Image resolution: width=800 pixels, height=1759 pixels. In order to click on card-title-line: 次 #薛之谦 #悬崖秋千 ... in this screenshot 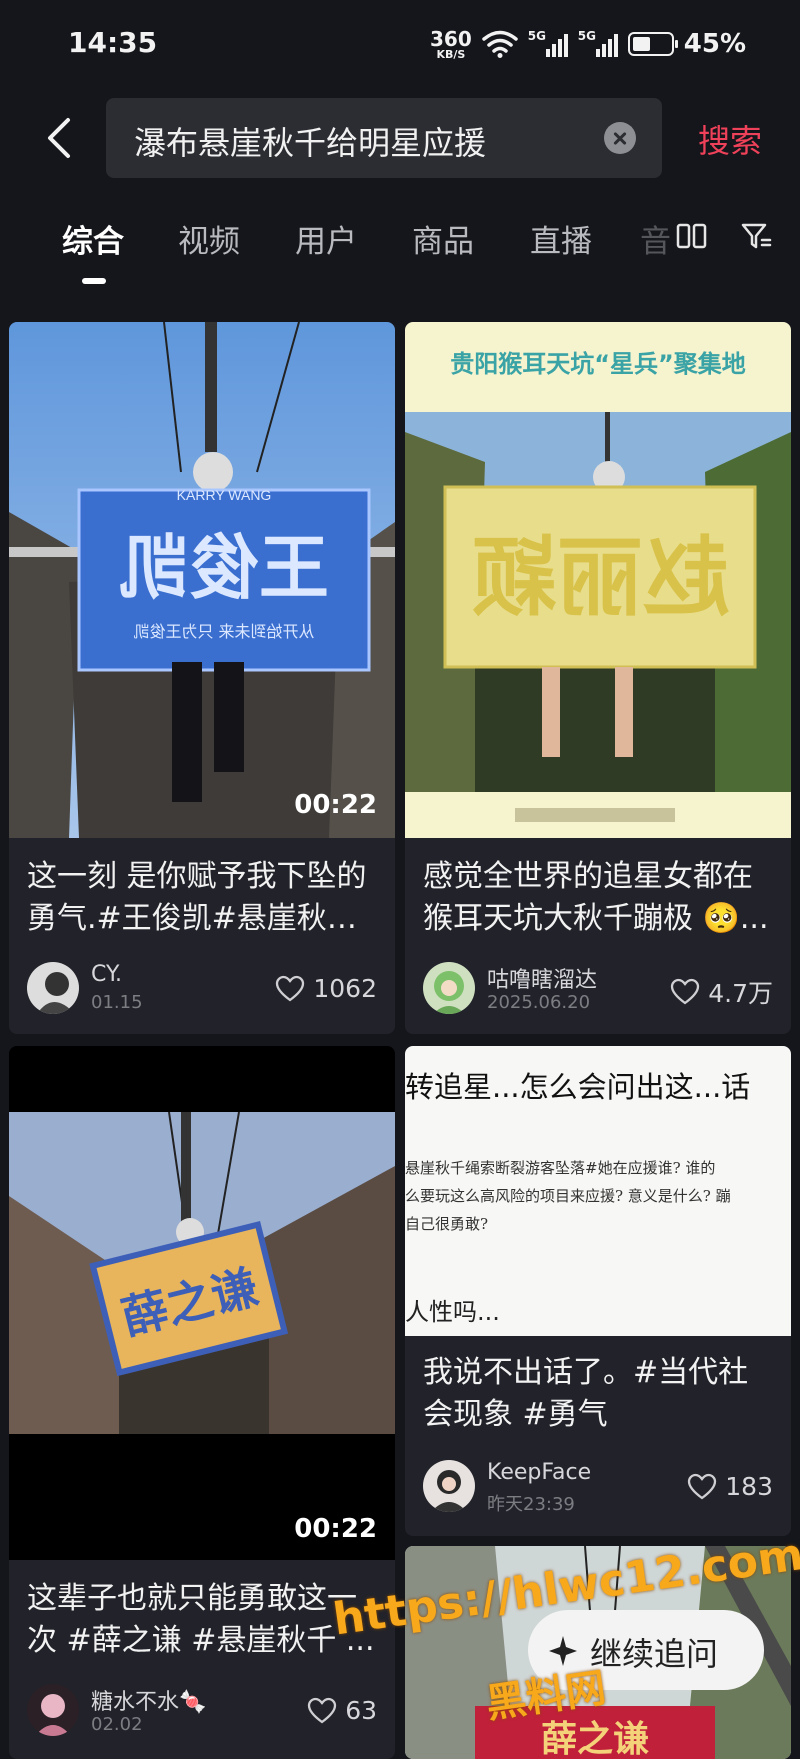, I will do `click(201, 1640)`.